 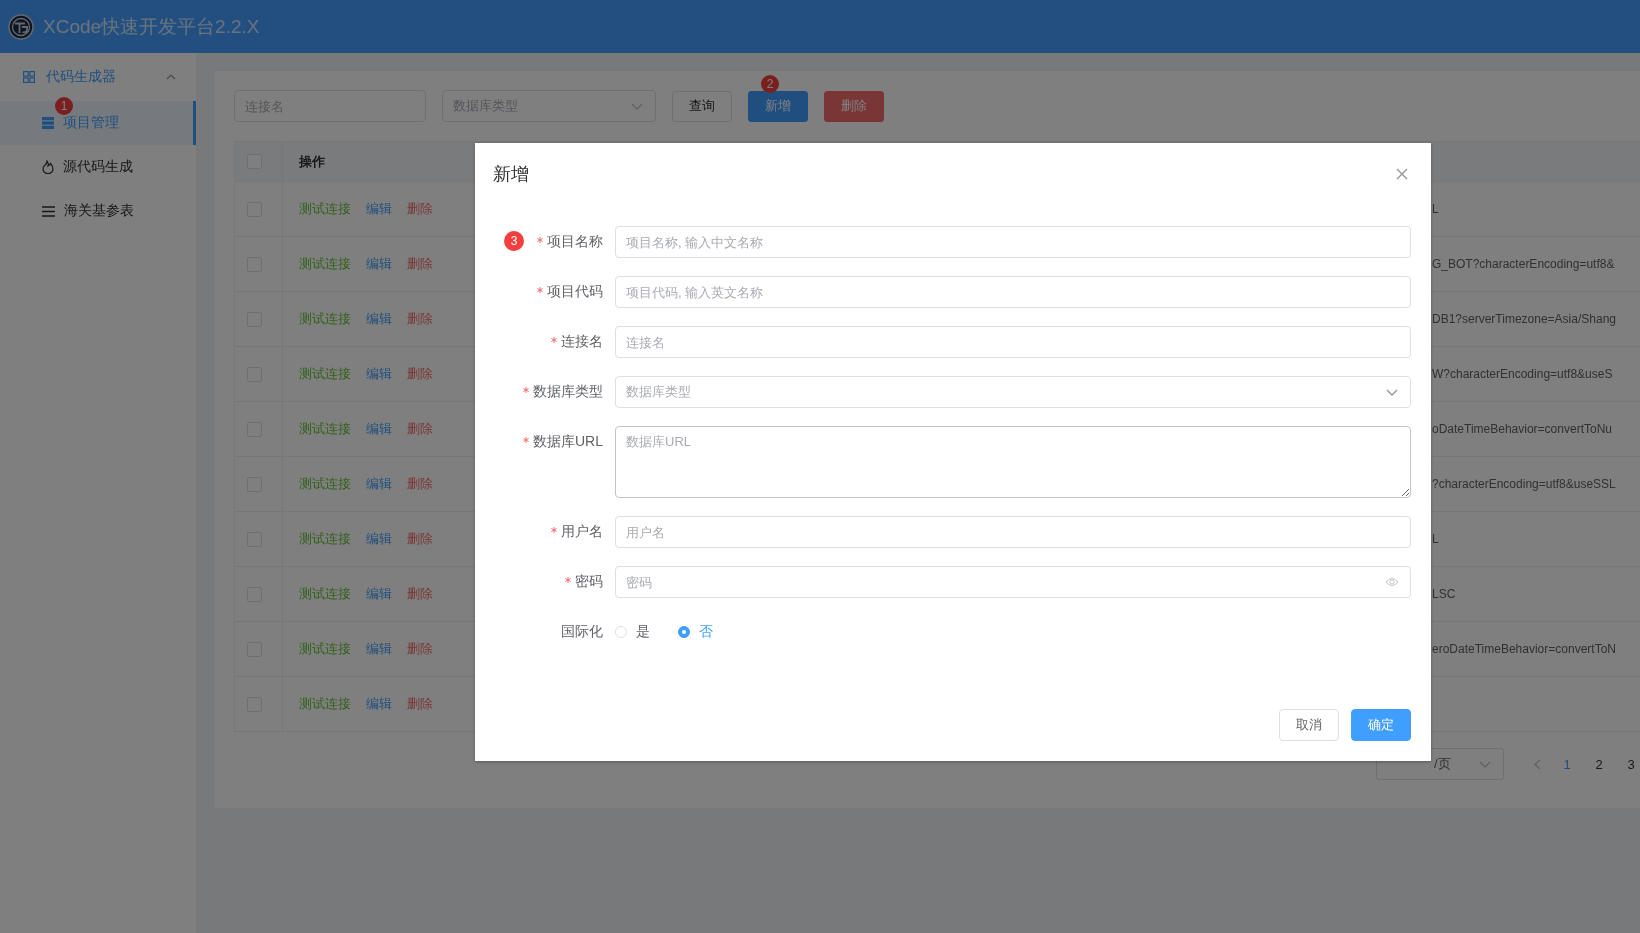 I want to click on confirm-button: 确定, so click(x=1381, y=725).